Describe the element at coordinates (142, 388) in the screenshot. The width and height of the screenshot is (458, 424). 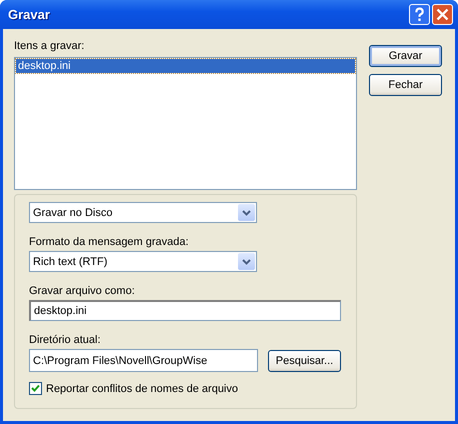
I see `checkbox-label: Reportar conflitos de nomes de arquivo` at that location.